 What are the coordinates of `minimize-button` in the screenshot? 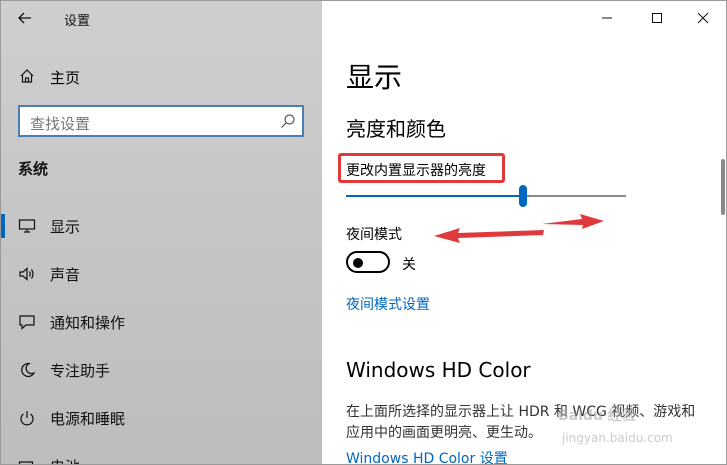 It's located at (607, 18).